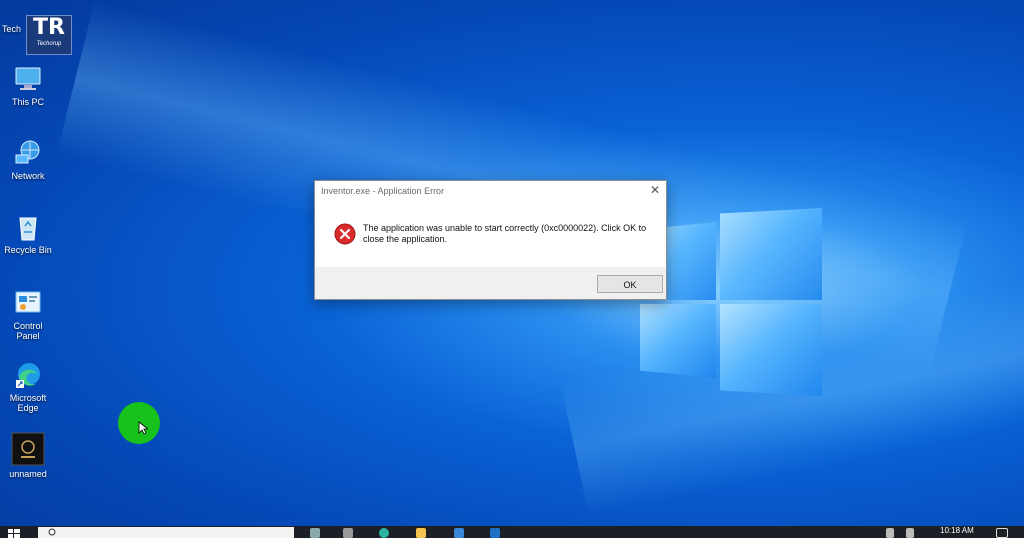 Image resolution: width=1024 pixels, height=538 pixels. I want to click on mail-icon, so click(495, 533).